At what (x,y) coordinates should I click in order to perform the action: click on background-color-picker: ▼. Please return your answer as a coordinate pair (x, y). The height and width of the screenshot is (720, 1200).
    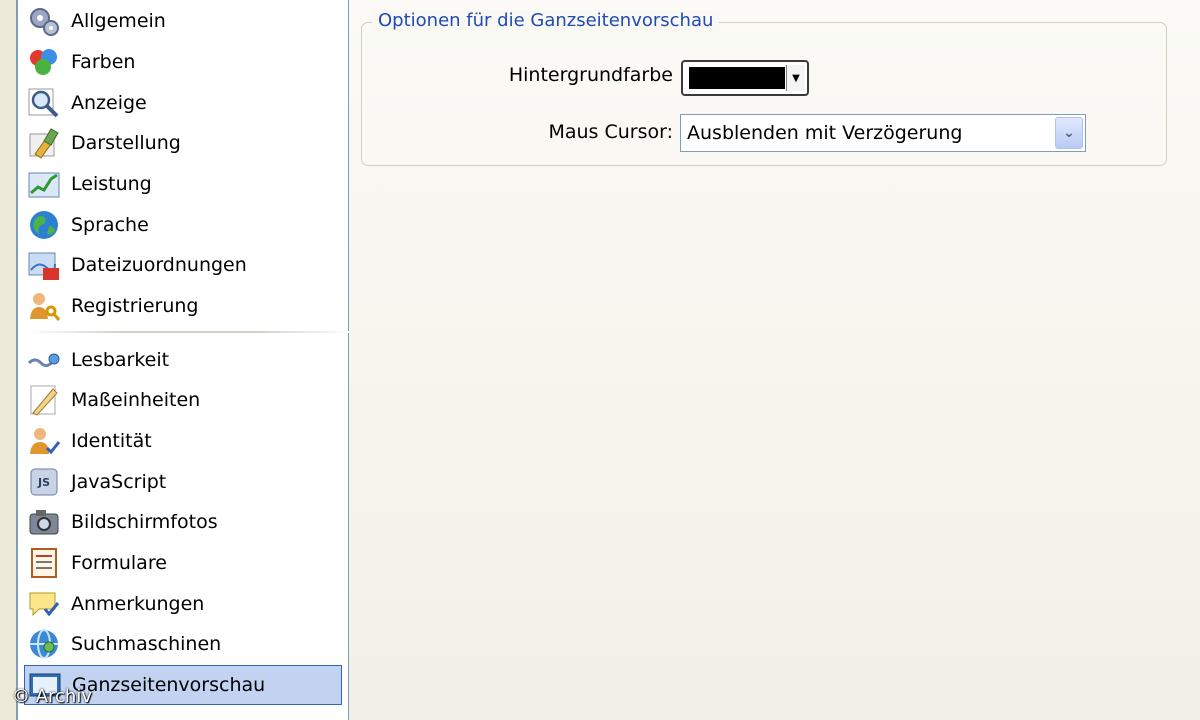
    Looking at the image, I should click on (745, 78).